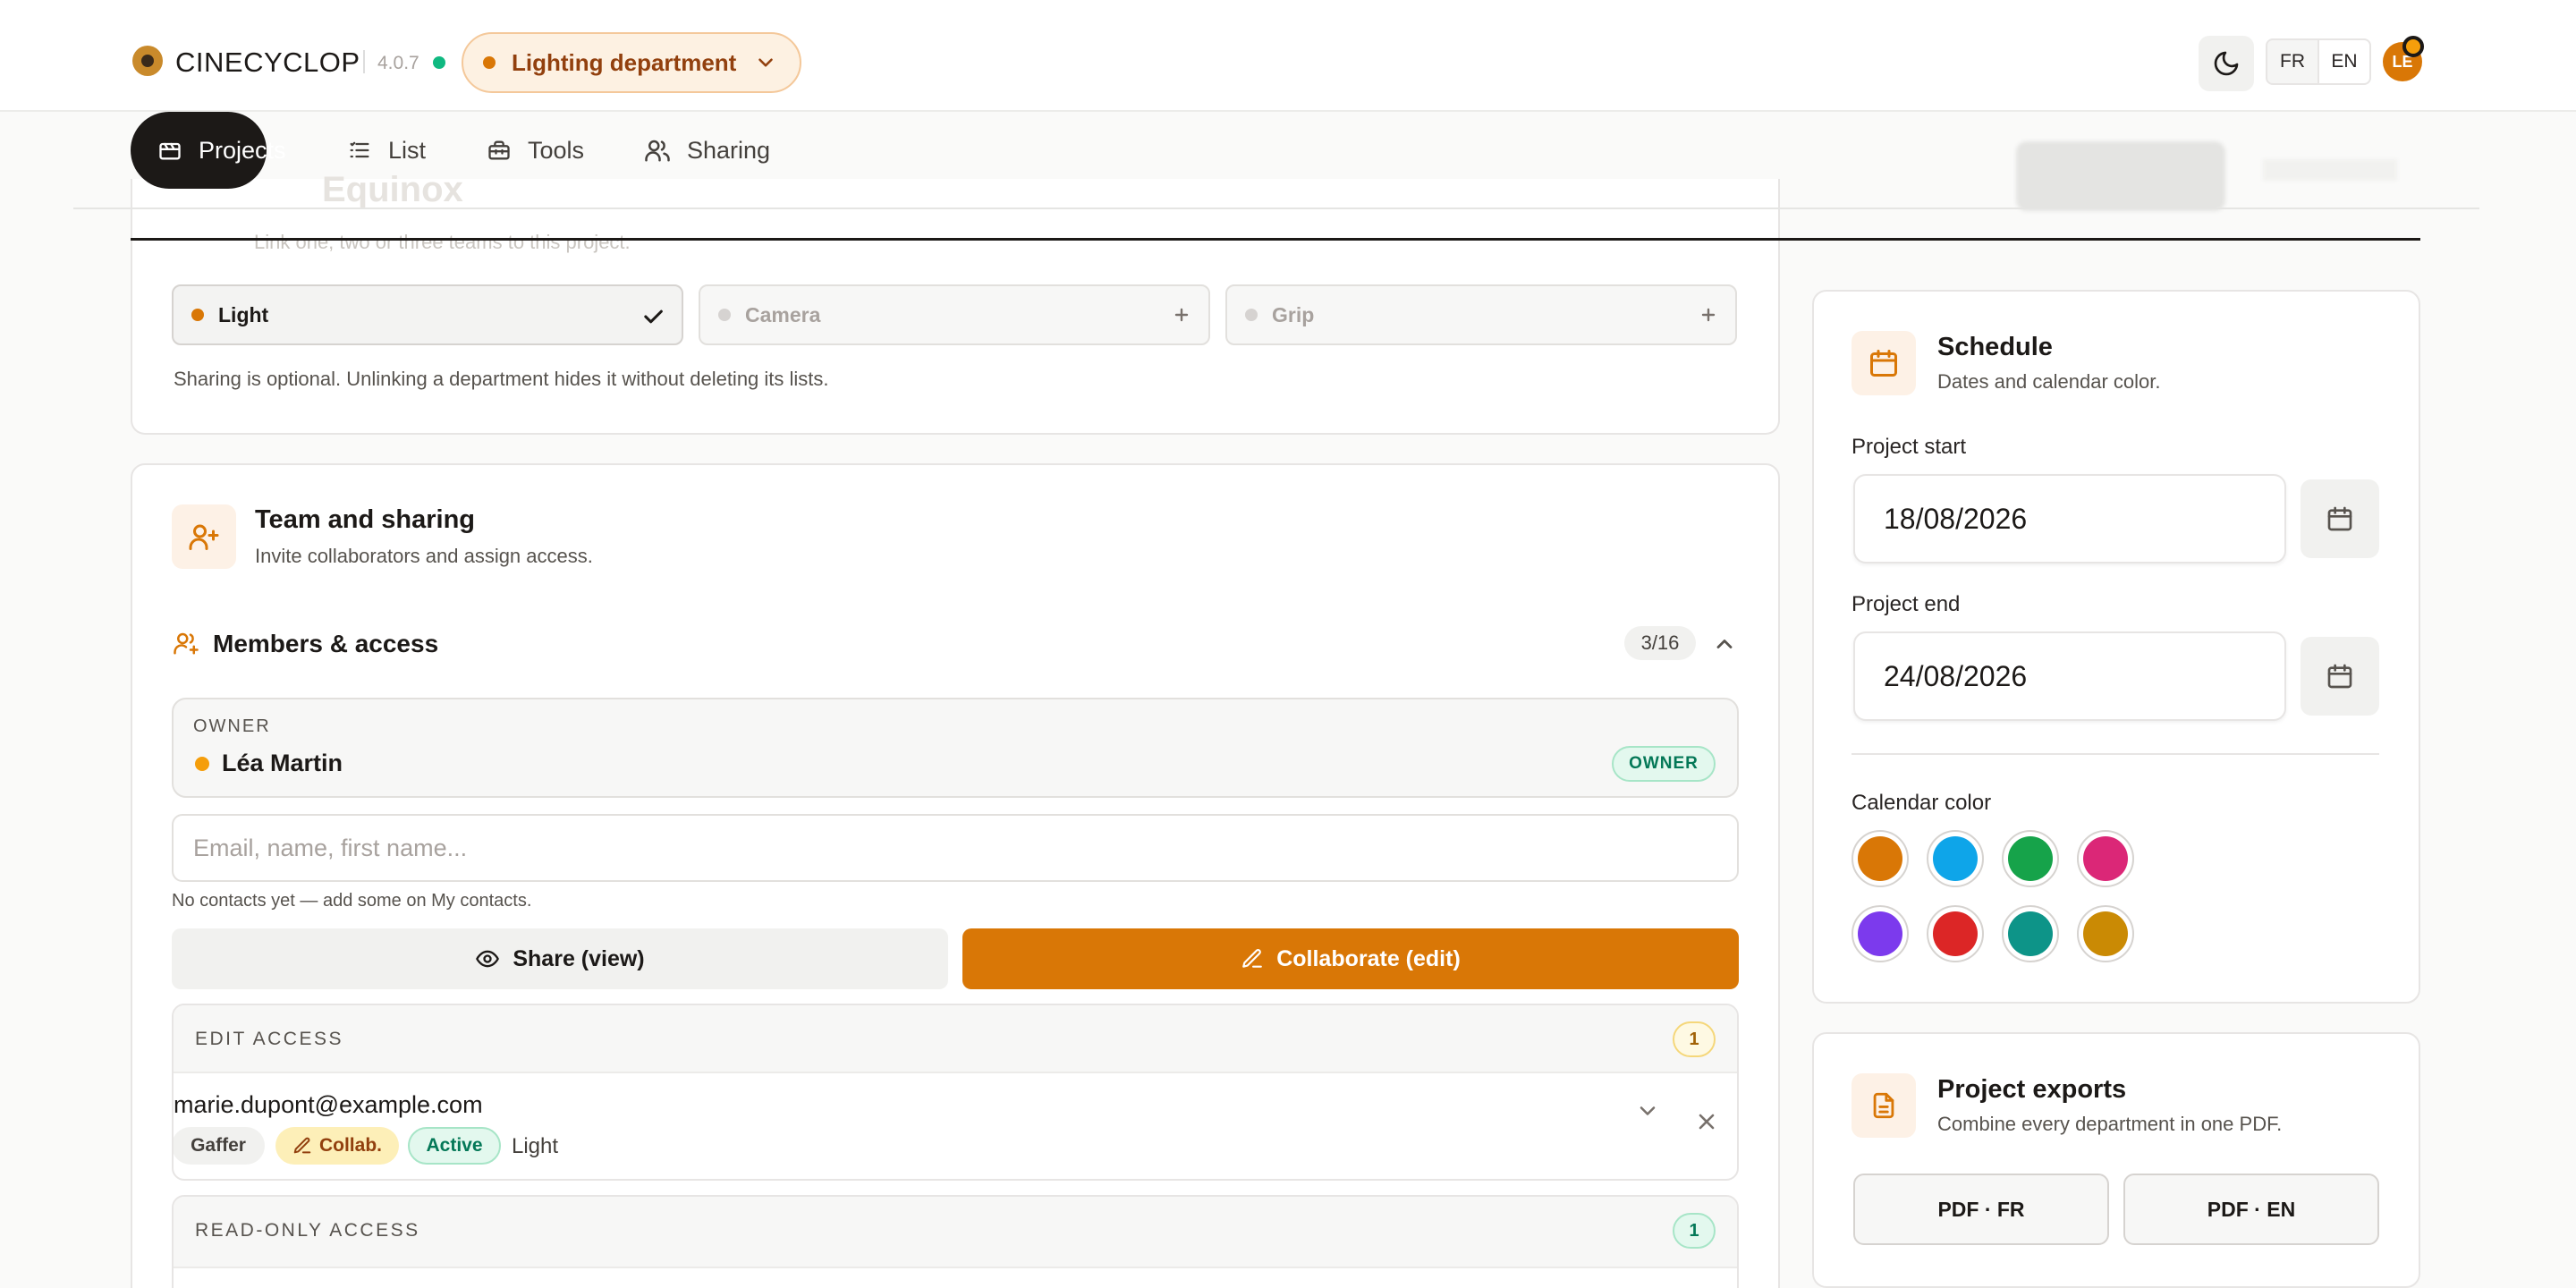 The width and height of the screenshot is (2576, 1288). I want to click on nav-tools: Tools, so click(535, 150).